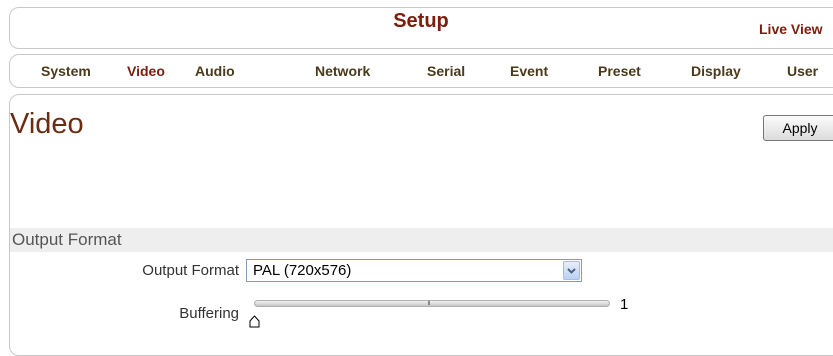 This screenshot has width=833, height=356. I want to click on page-title: Video, so click(47, 124).